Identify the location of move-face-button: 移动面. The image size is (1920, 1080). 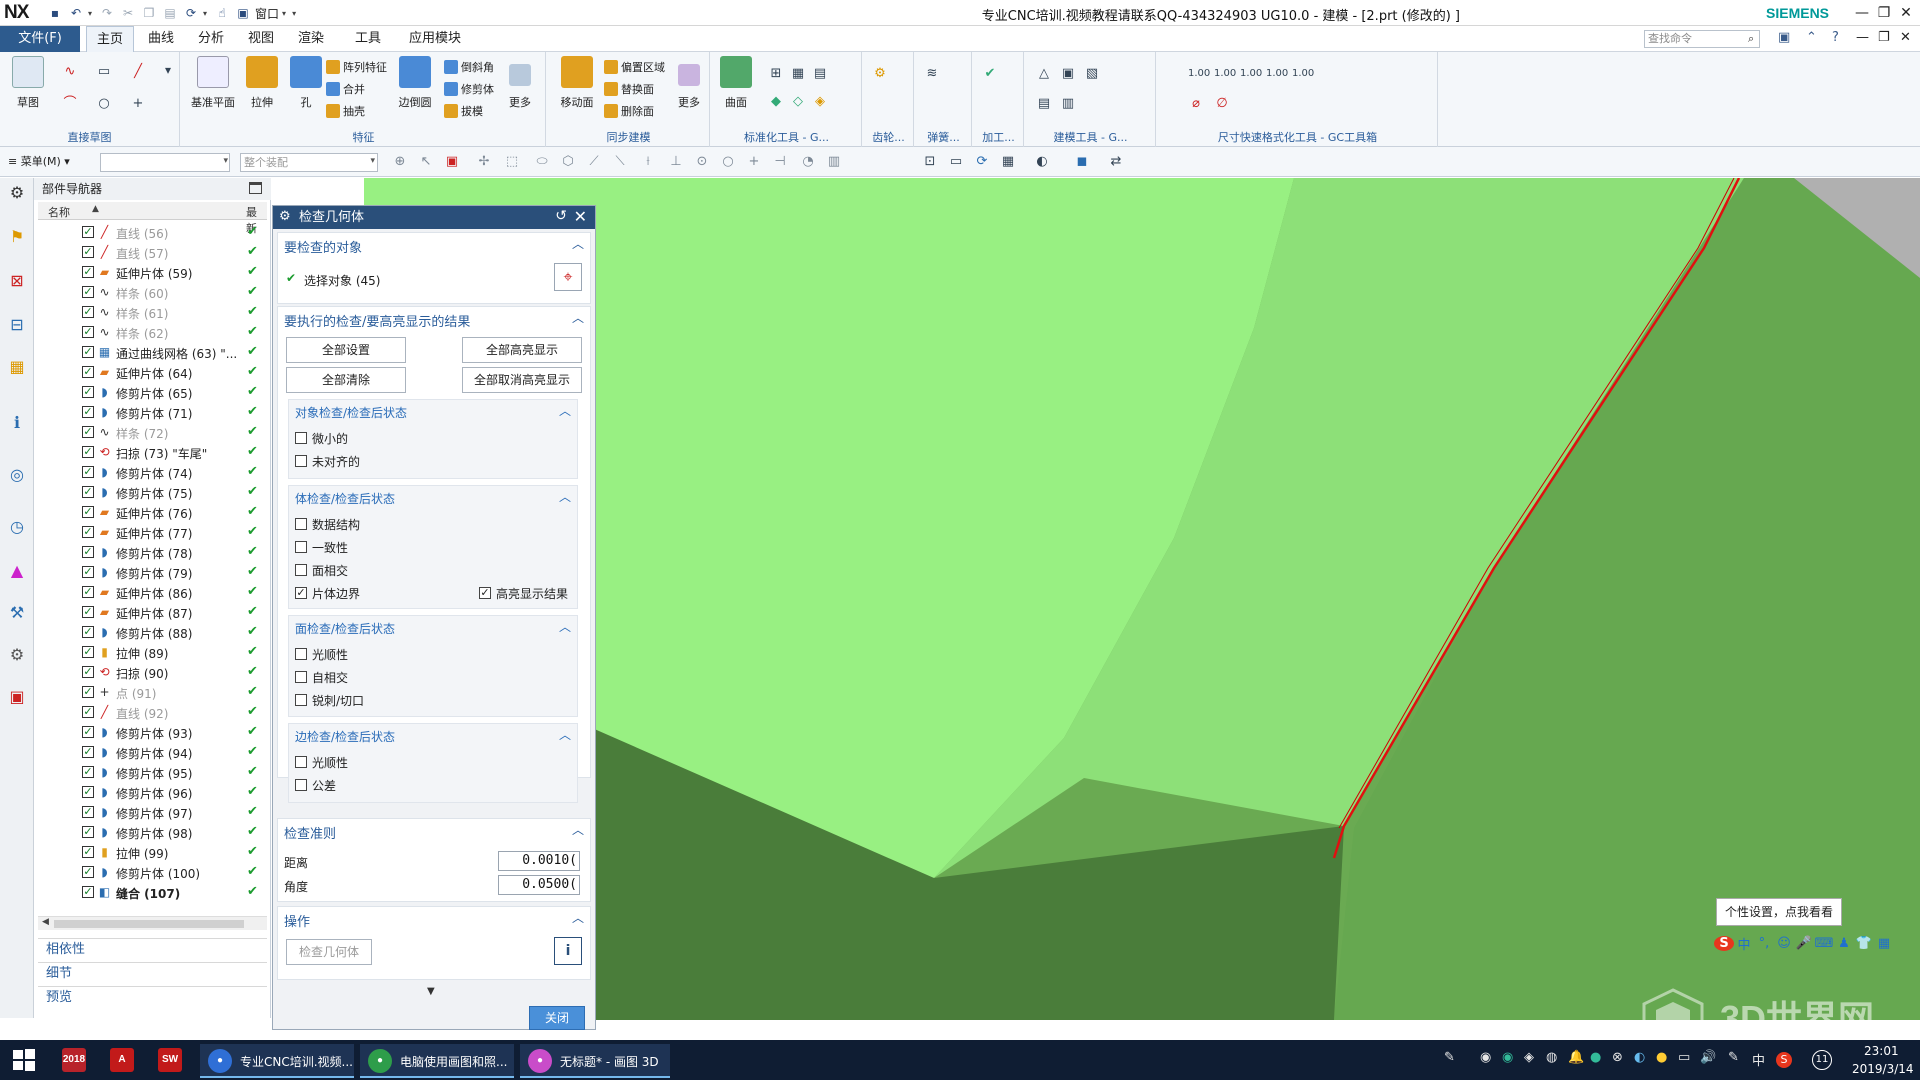
(577, 88).